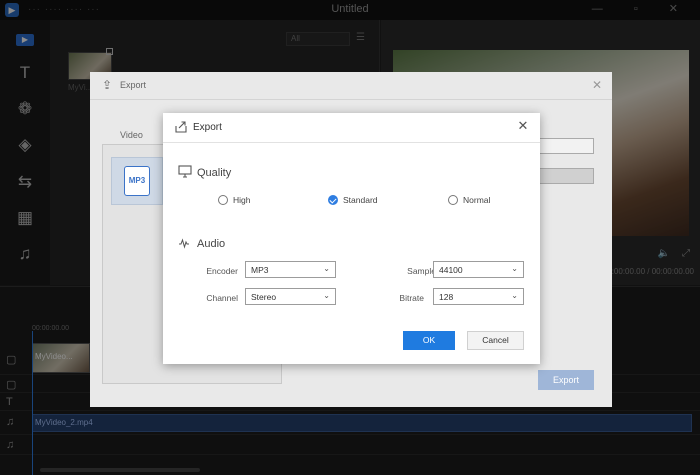  Describe the element at coordinates (214, 173) in the screenshot. I see `quality-section-title: Quality` at that location.